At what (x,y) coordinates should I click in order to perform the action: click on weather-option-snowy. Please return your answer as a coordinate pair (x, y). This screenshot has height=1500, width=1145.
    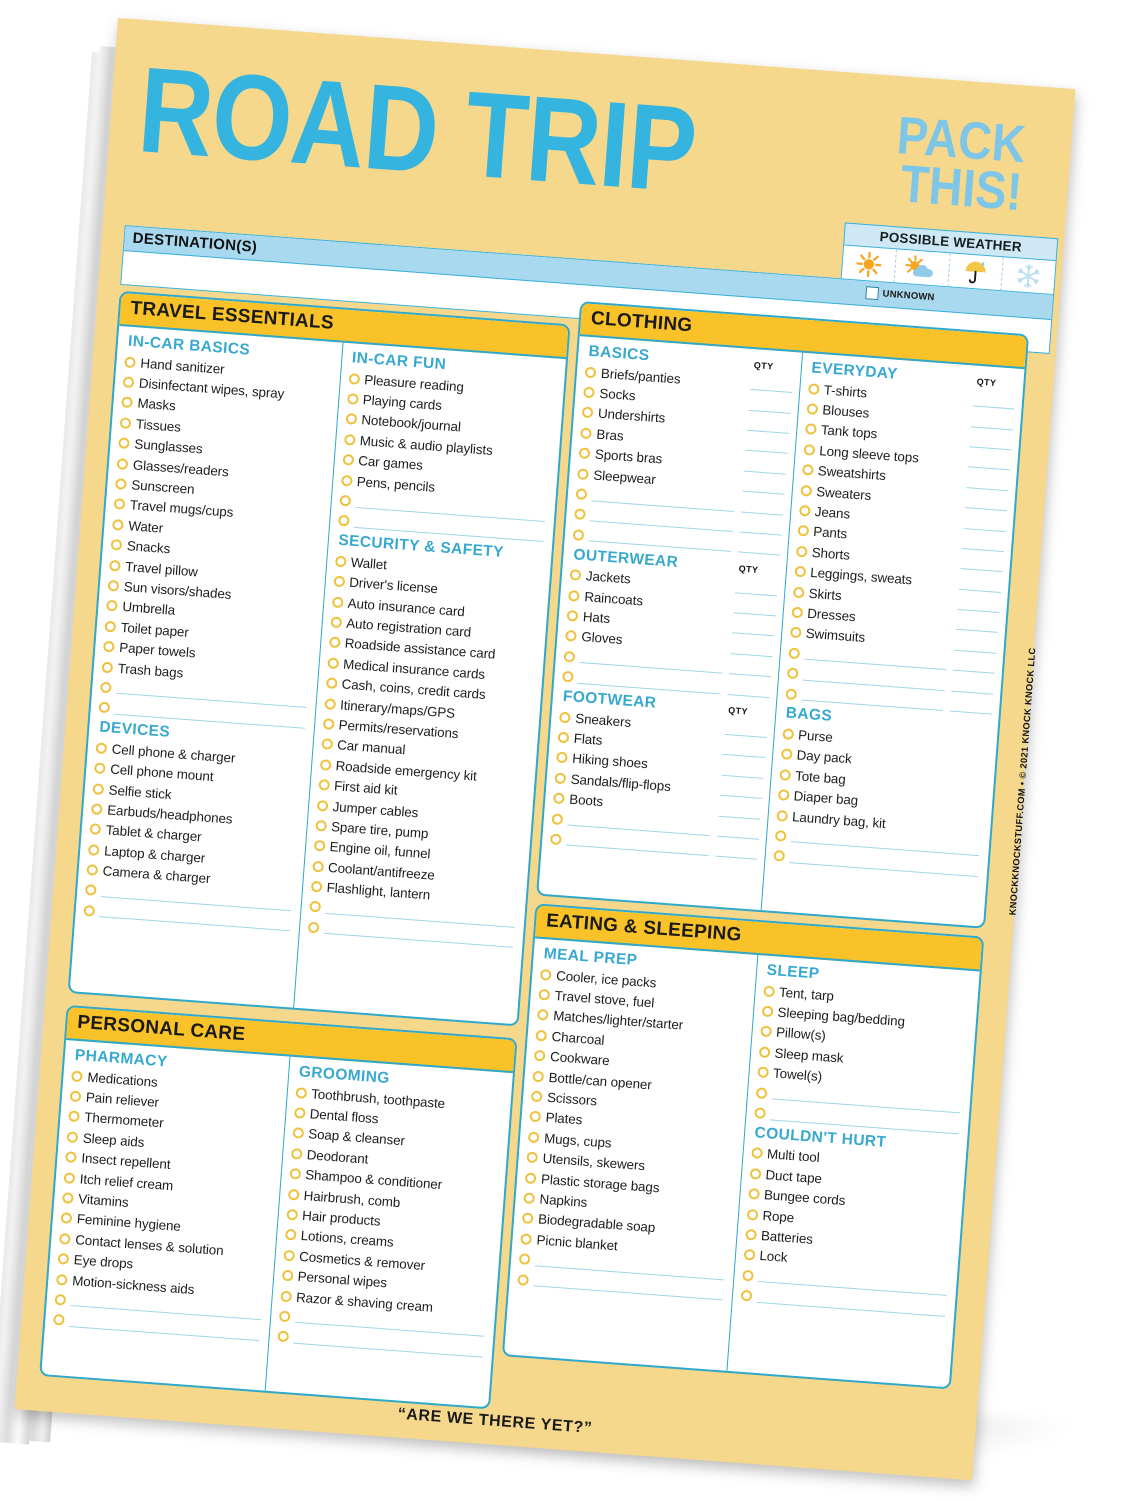
    Looking at the image, I should click on (1028, 276).